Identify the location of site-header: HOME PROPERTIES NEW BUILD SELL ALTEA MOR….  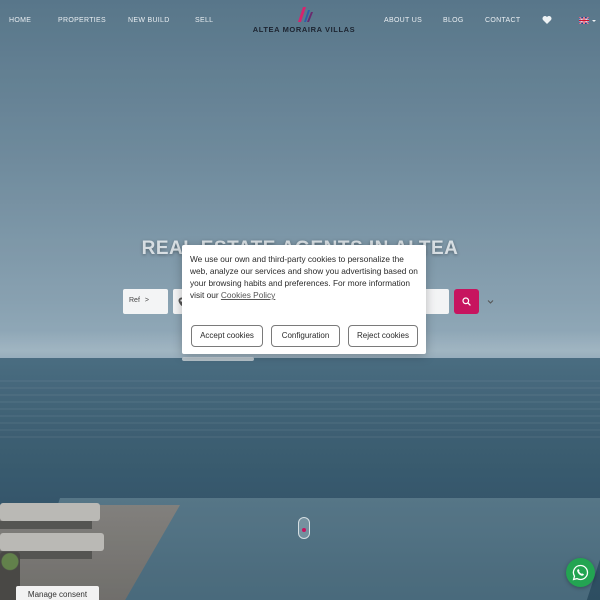
(300, 22).